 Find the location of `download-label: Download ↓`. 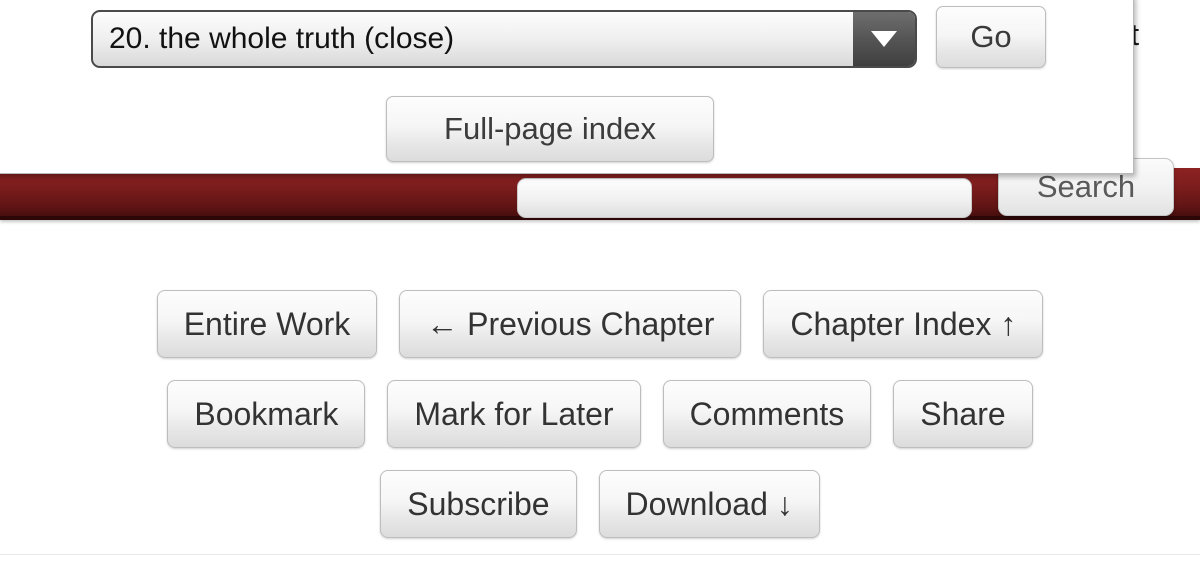

download-label: Download ↓ is located at coordinates (709, 503).